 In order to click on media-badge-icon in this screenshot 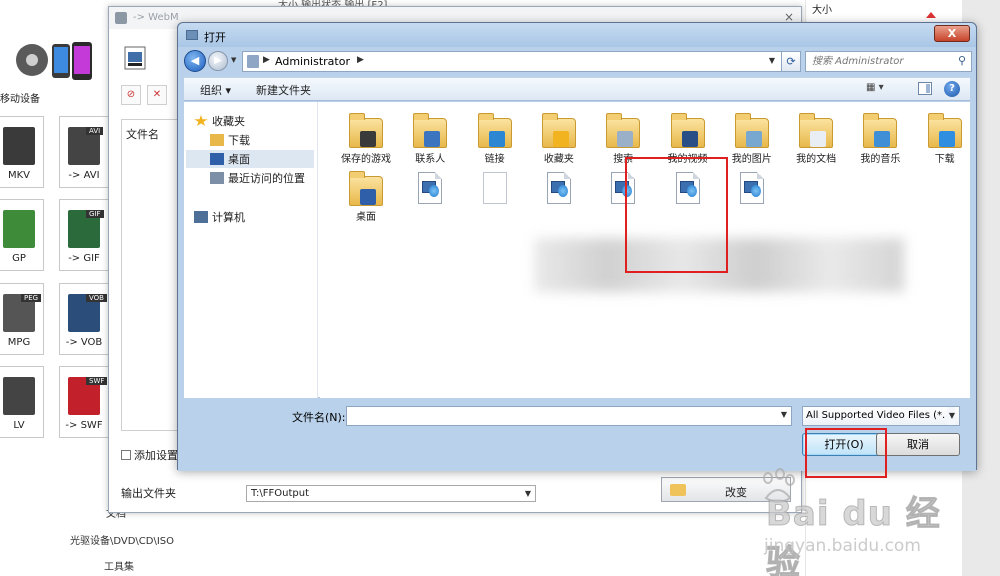, I will do `click(755, 191)`.